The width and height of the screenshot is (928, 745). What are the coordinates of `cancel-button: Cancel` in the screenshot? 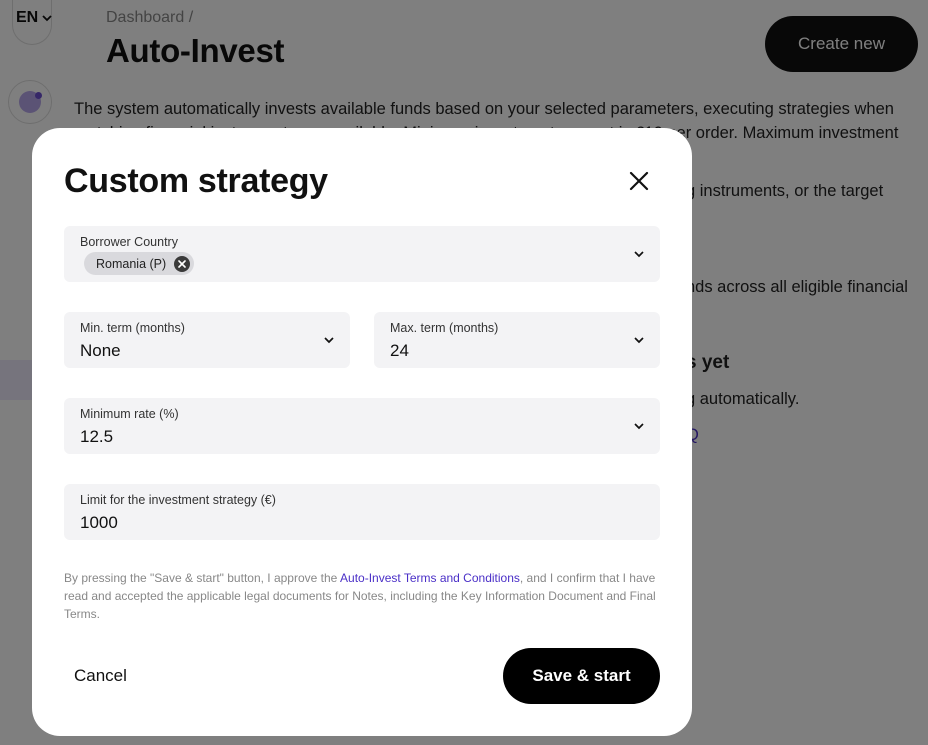 It's located at (100, 676).